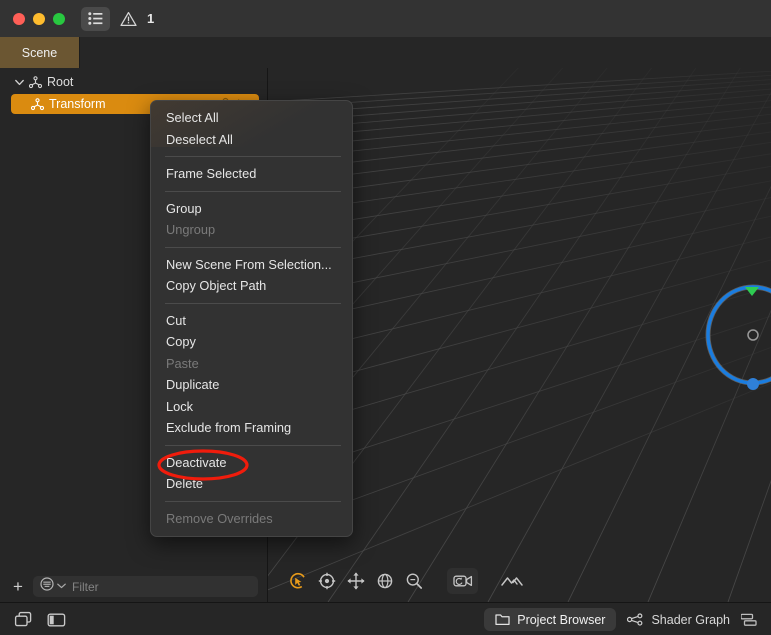 The image size is (771, 635). I want to click on move-arrows-icon, so click(355, 581).